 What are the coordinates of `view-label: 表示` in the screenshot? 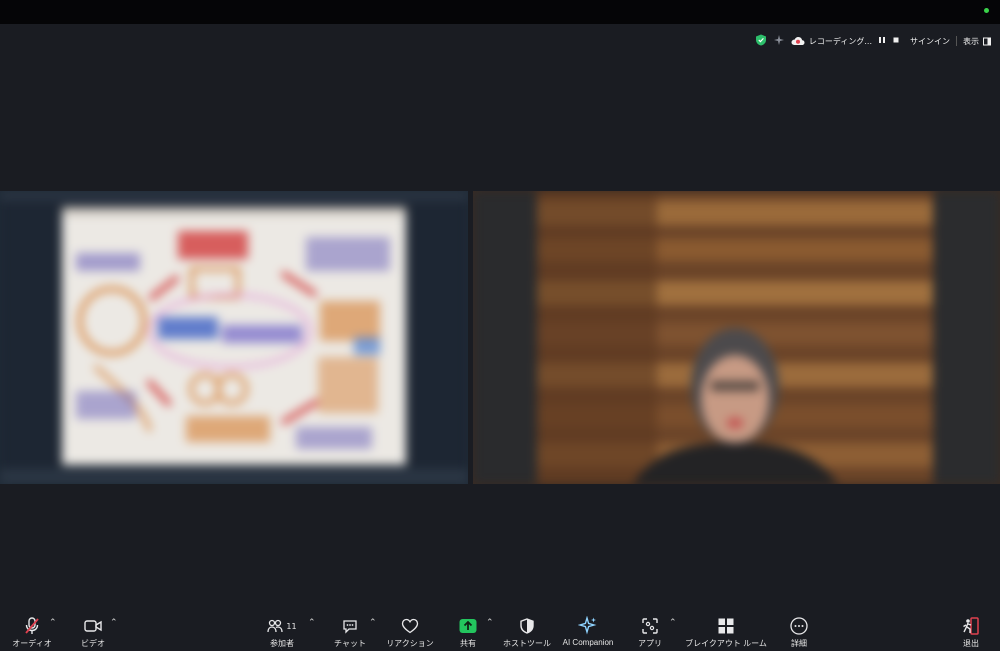 It's located at (971, 41).